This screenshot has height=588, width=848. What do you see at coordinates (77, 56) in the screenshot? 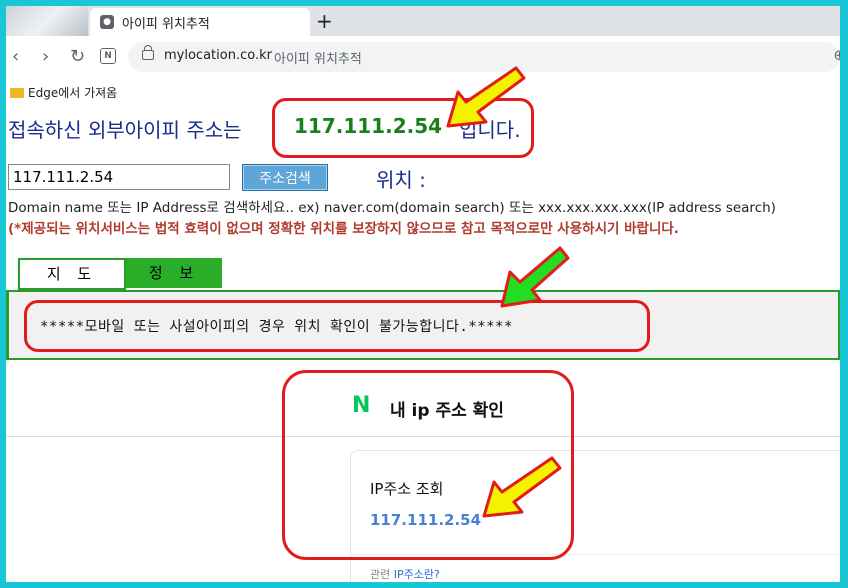
I see `refresh-icon: ↻` at bounding box center [77, 56].